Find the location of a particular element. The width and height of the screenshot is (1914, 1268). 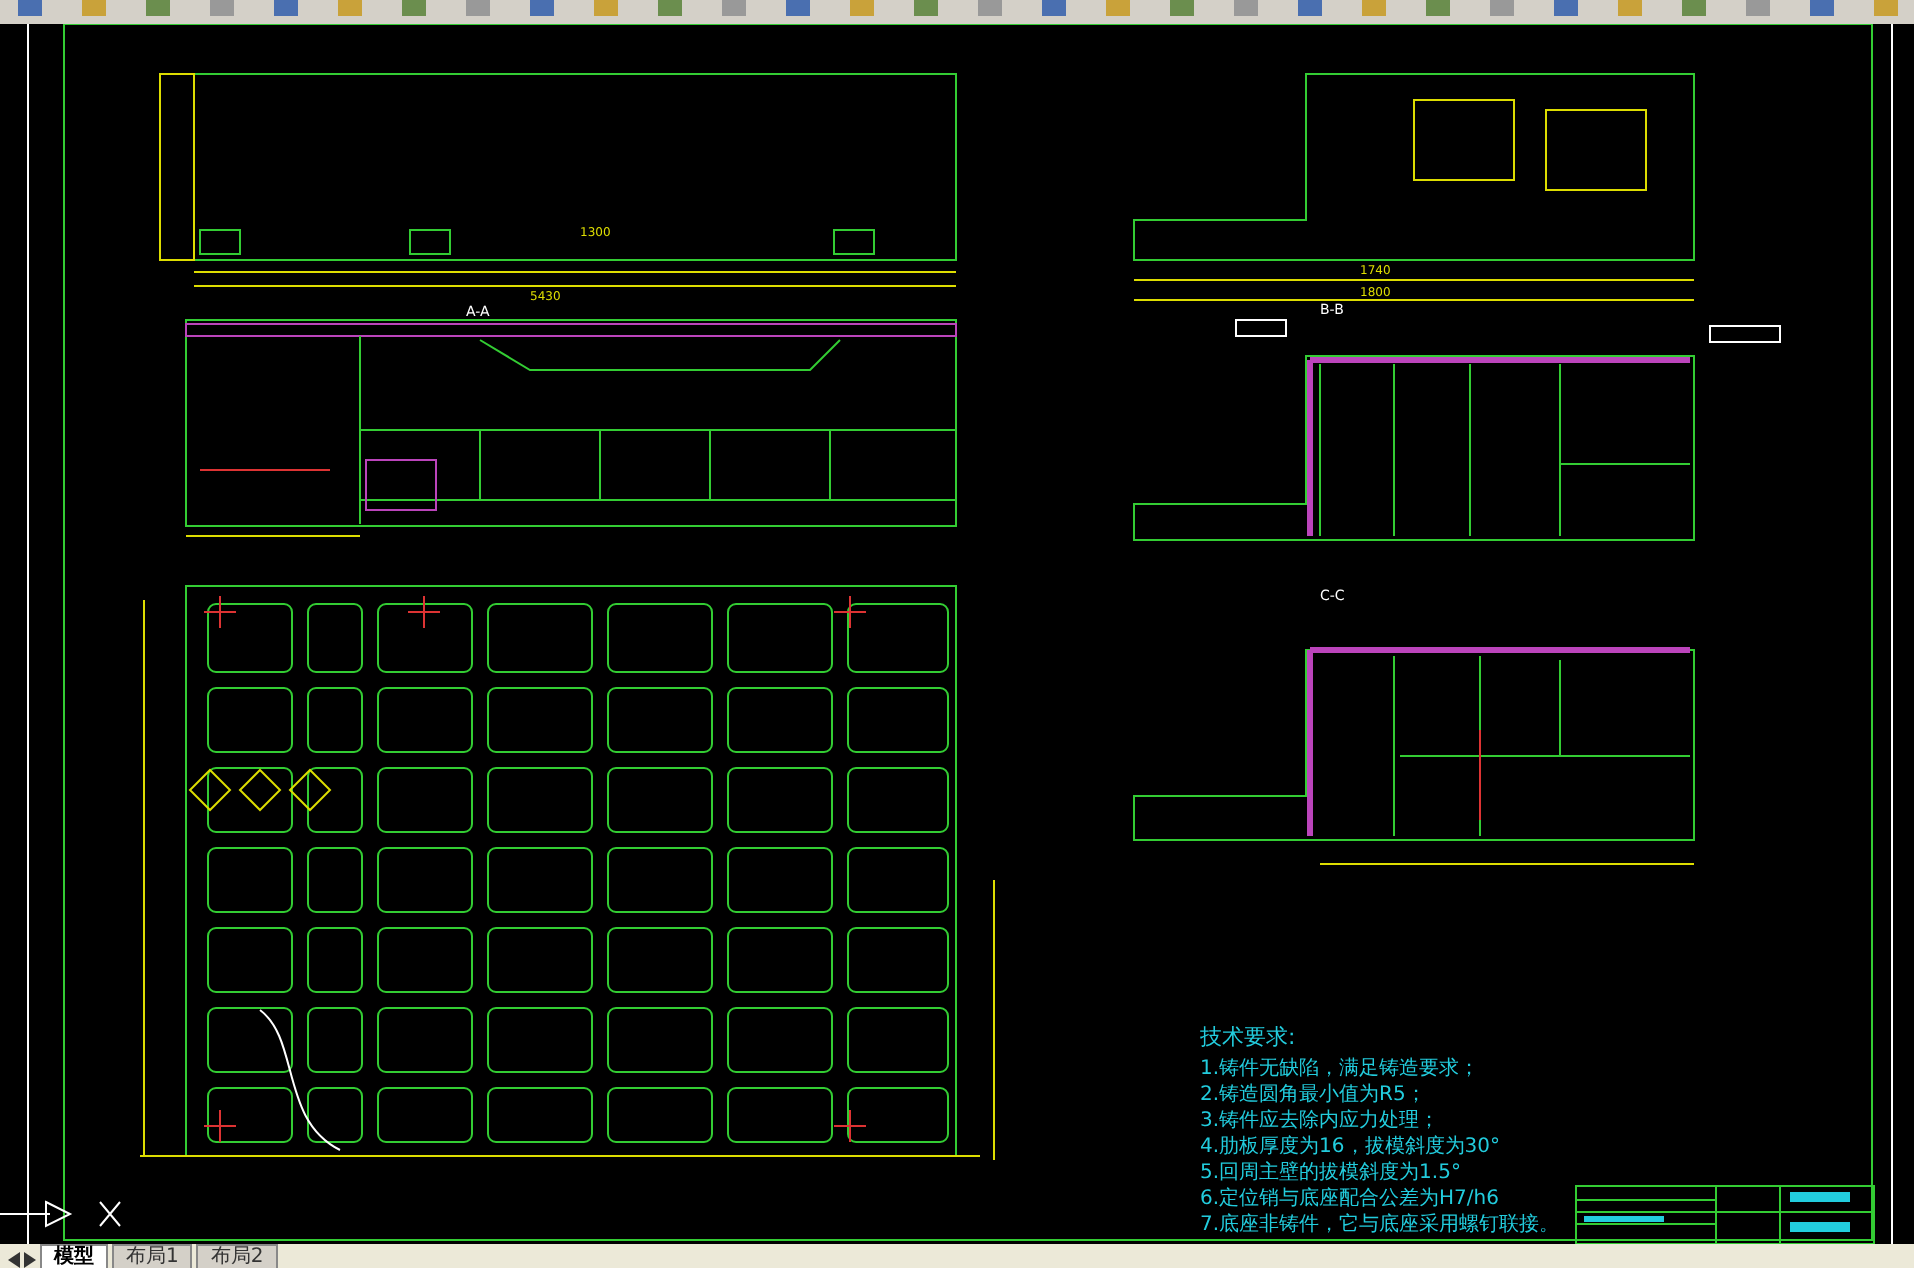

note-text: 7.底座非铸件，它与底座采用螺钉联接。 is located at coordinates (1380, 1225).